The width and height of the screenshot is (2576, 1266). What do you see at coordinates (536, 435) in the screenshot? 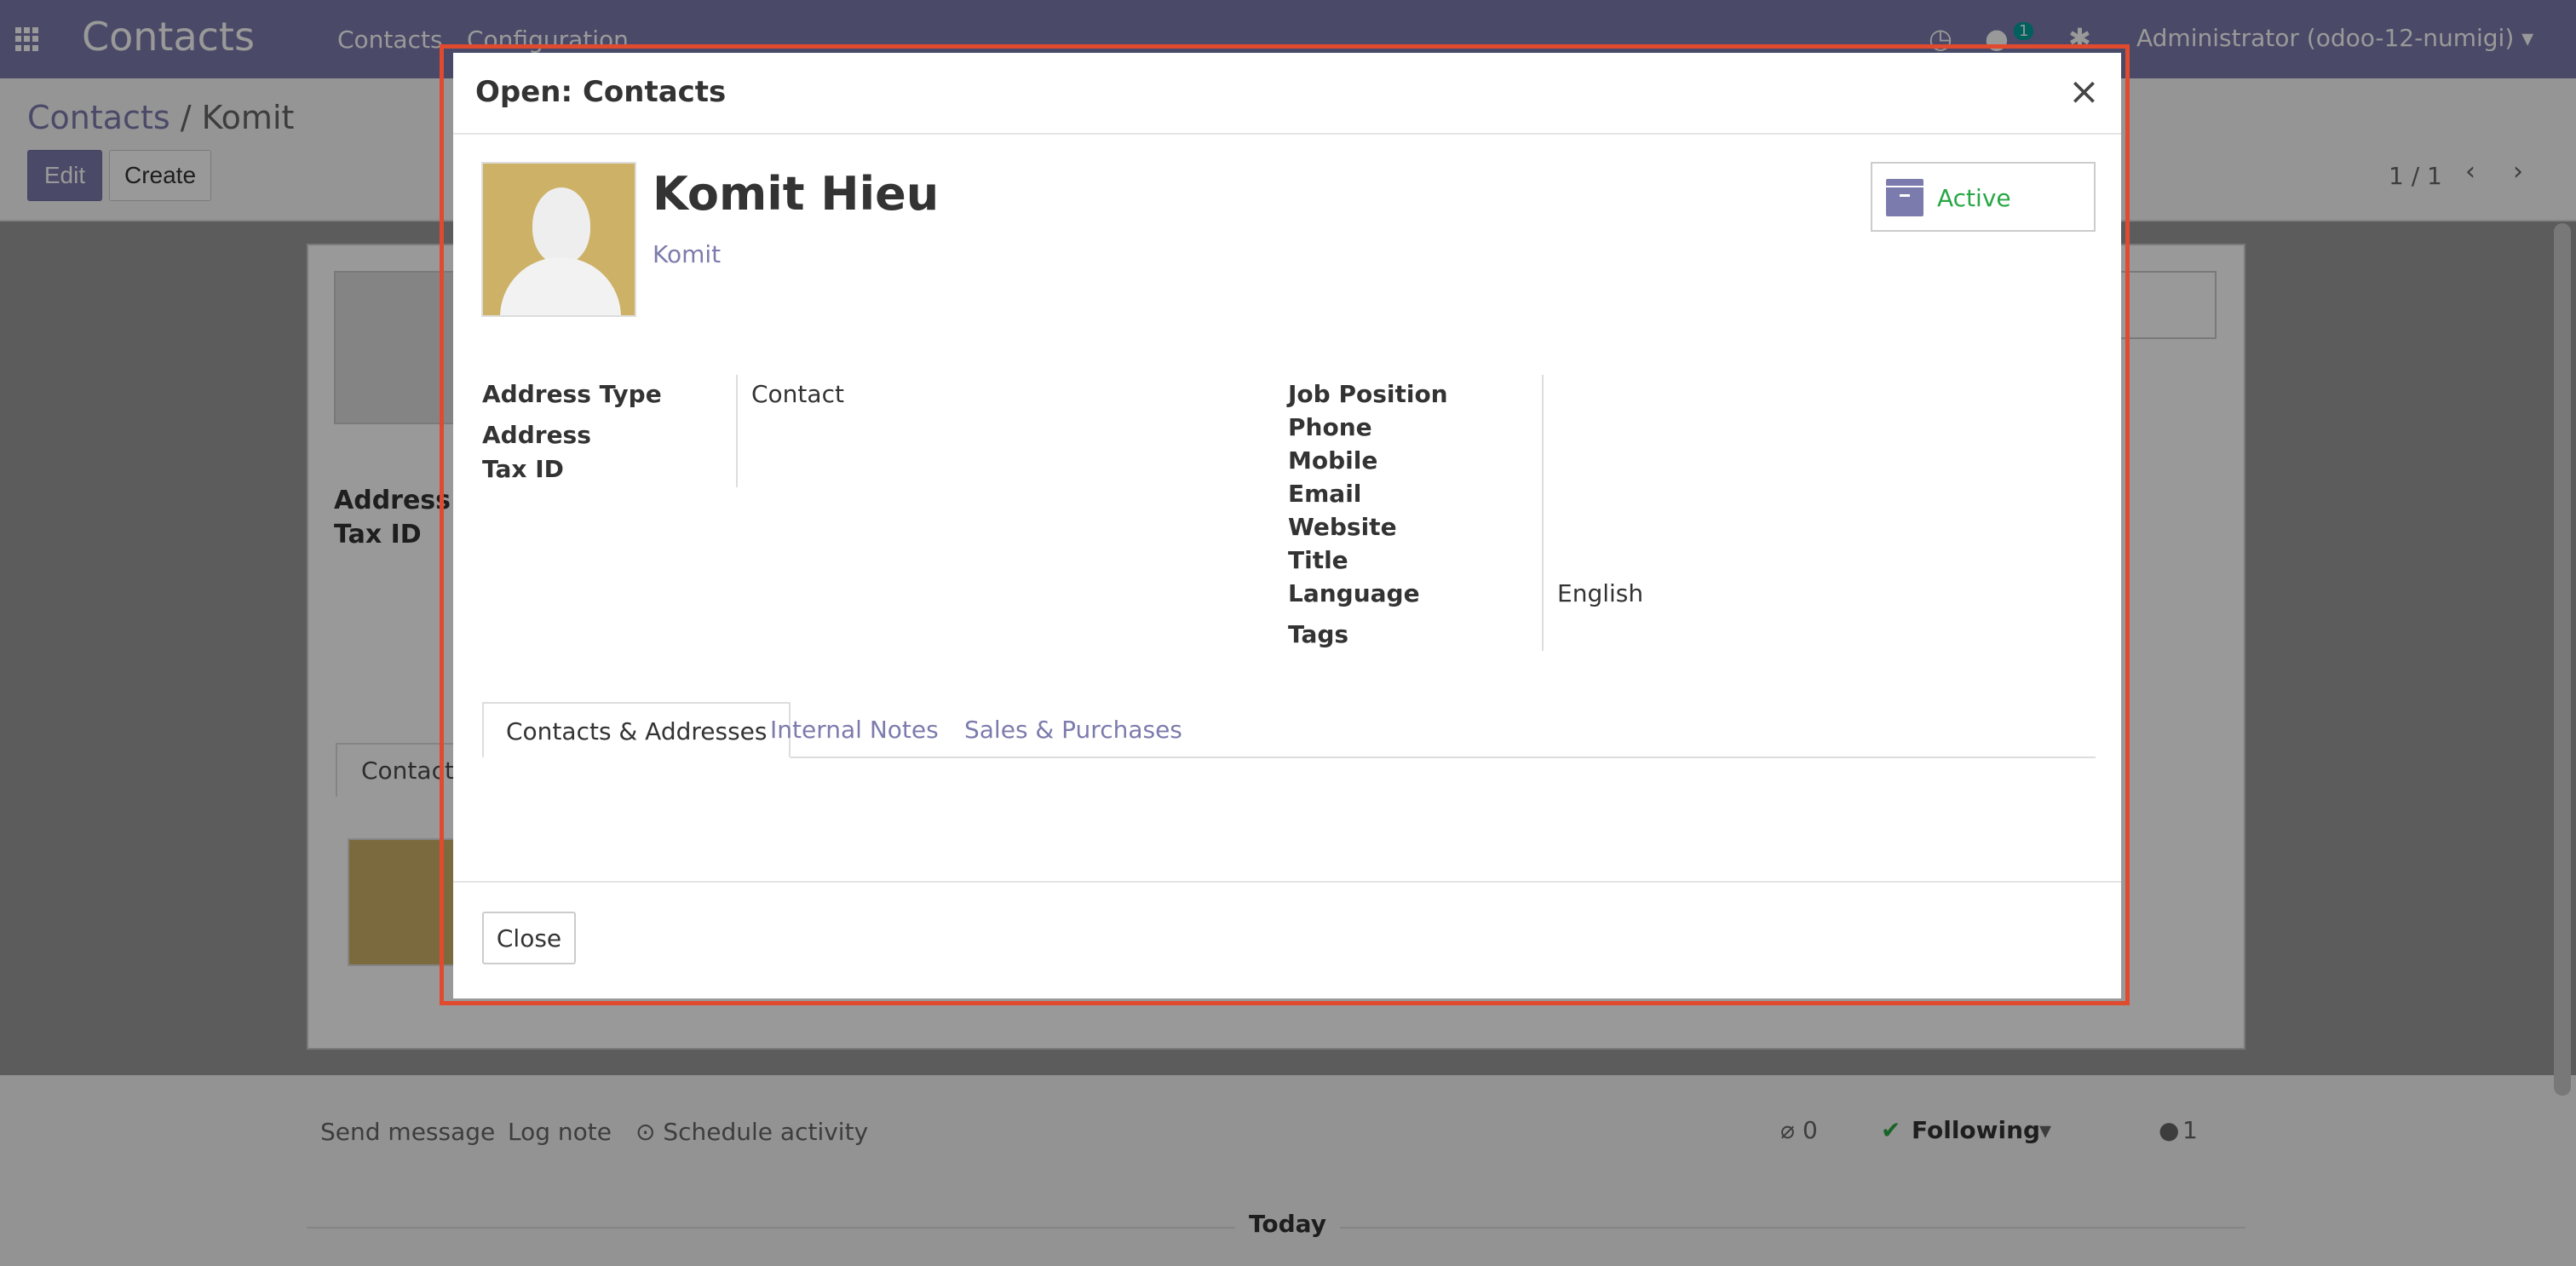
I see `field-label-address: Address` at bounding box center [536, 435].